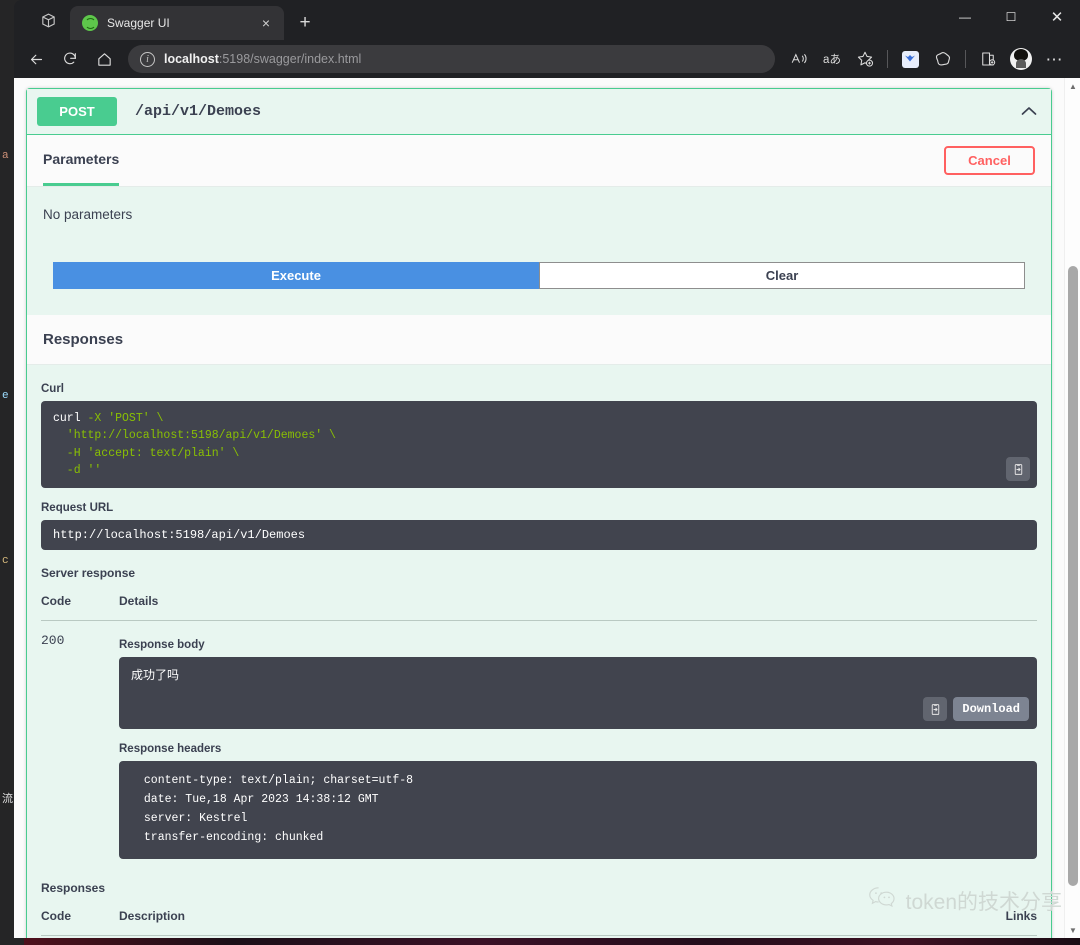 Image resolution: width=1080 pixels, height=945 pixels. What do you see at coordinates (83, 339) in the screenshot?
I see `responses-heading: Responses` at bounding box center [83, 339].